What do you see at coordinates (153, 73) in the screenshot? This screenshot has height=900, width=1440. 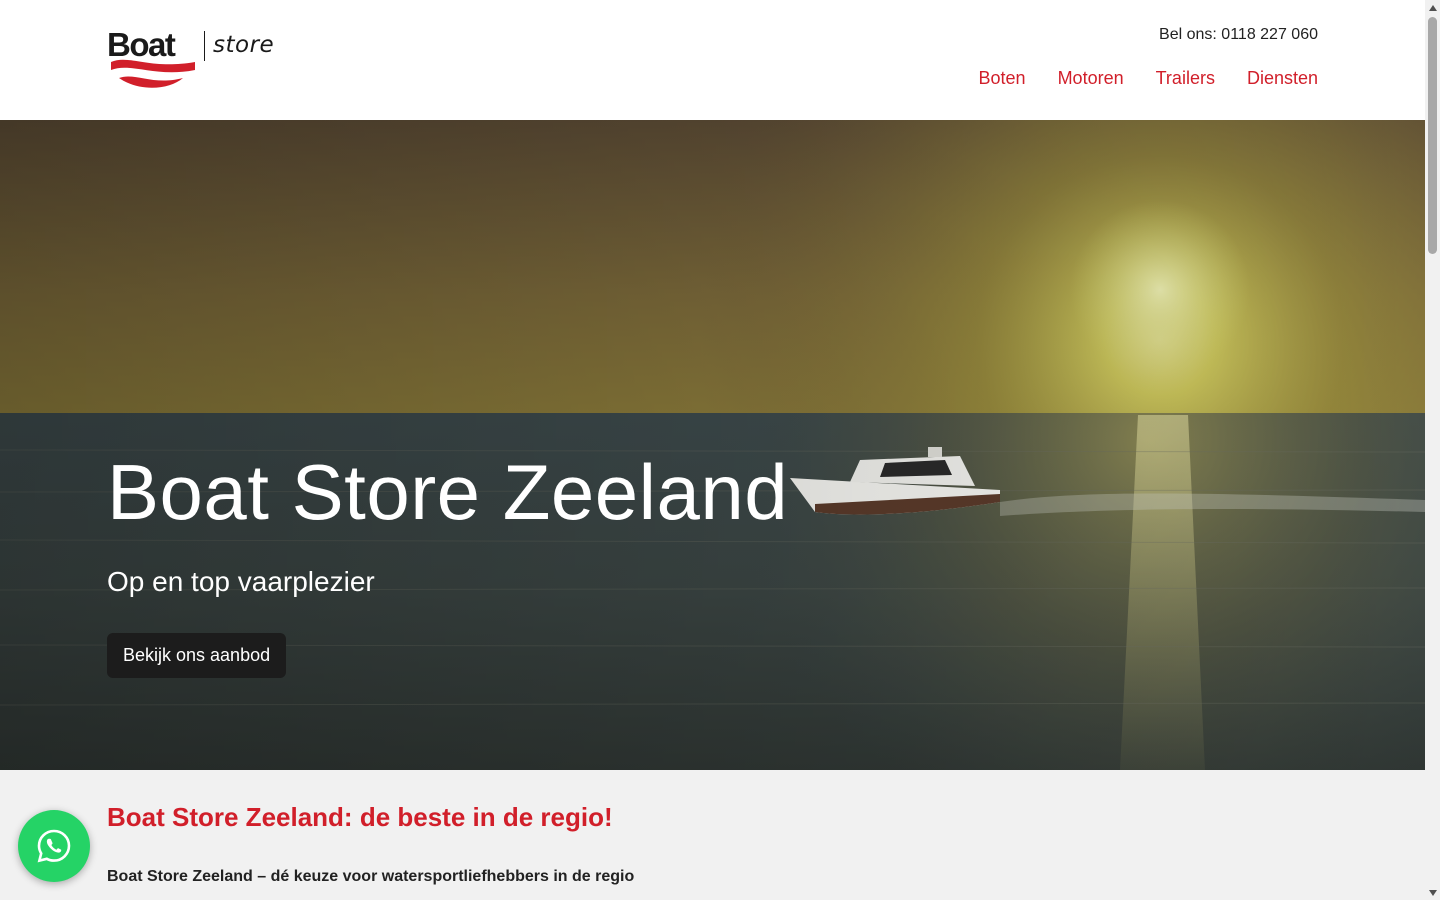 I see `logo-wave-icon` at bounding box center [153, 73].